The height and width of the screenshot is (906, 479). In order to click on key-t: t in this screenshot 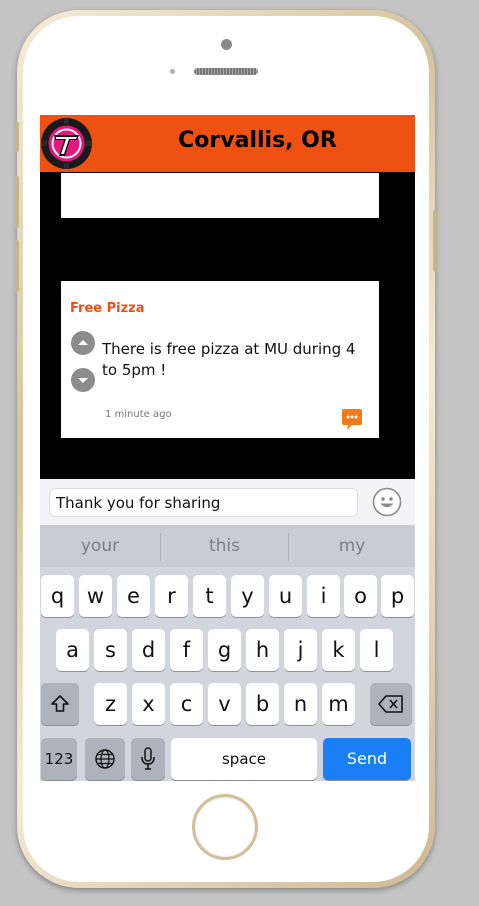, I will do `click(209, 596)`.